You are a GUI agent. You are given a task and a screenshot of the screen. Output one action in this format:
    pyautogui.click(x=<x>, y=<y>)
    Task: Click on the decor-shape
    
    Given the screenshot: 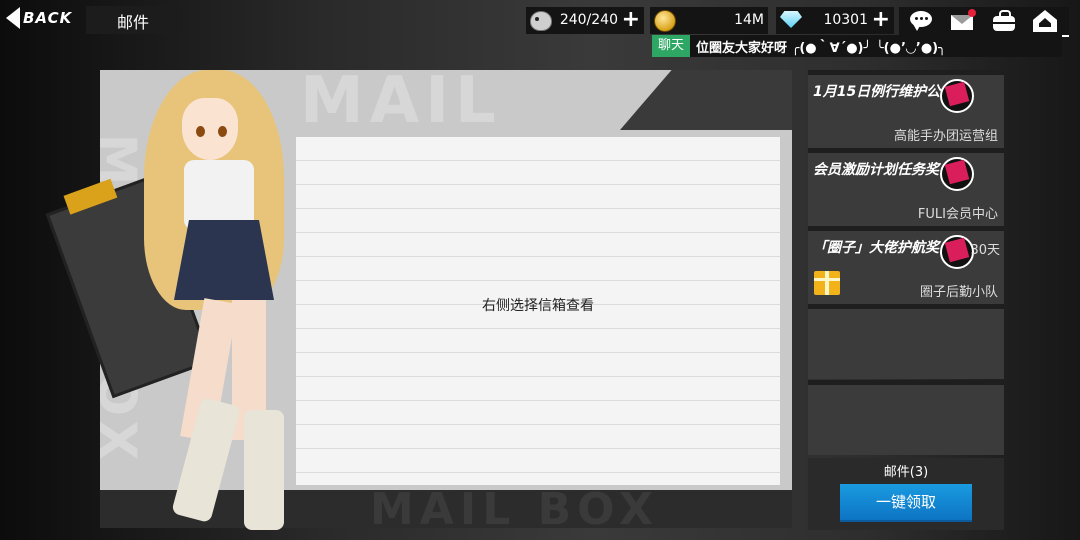 What is the action you would take?
    pyautogui.click(x=706, y=100)
    